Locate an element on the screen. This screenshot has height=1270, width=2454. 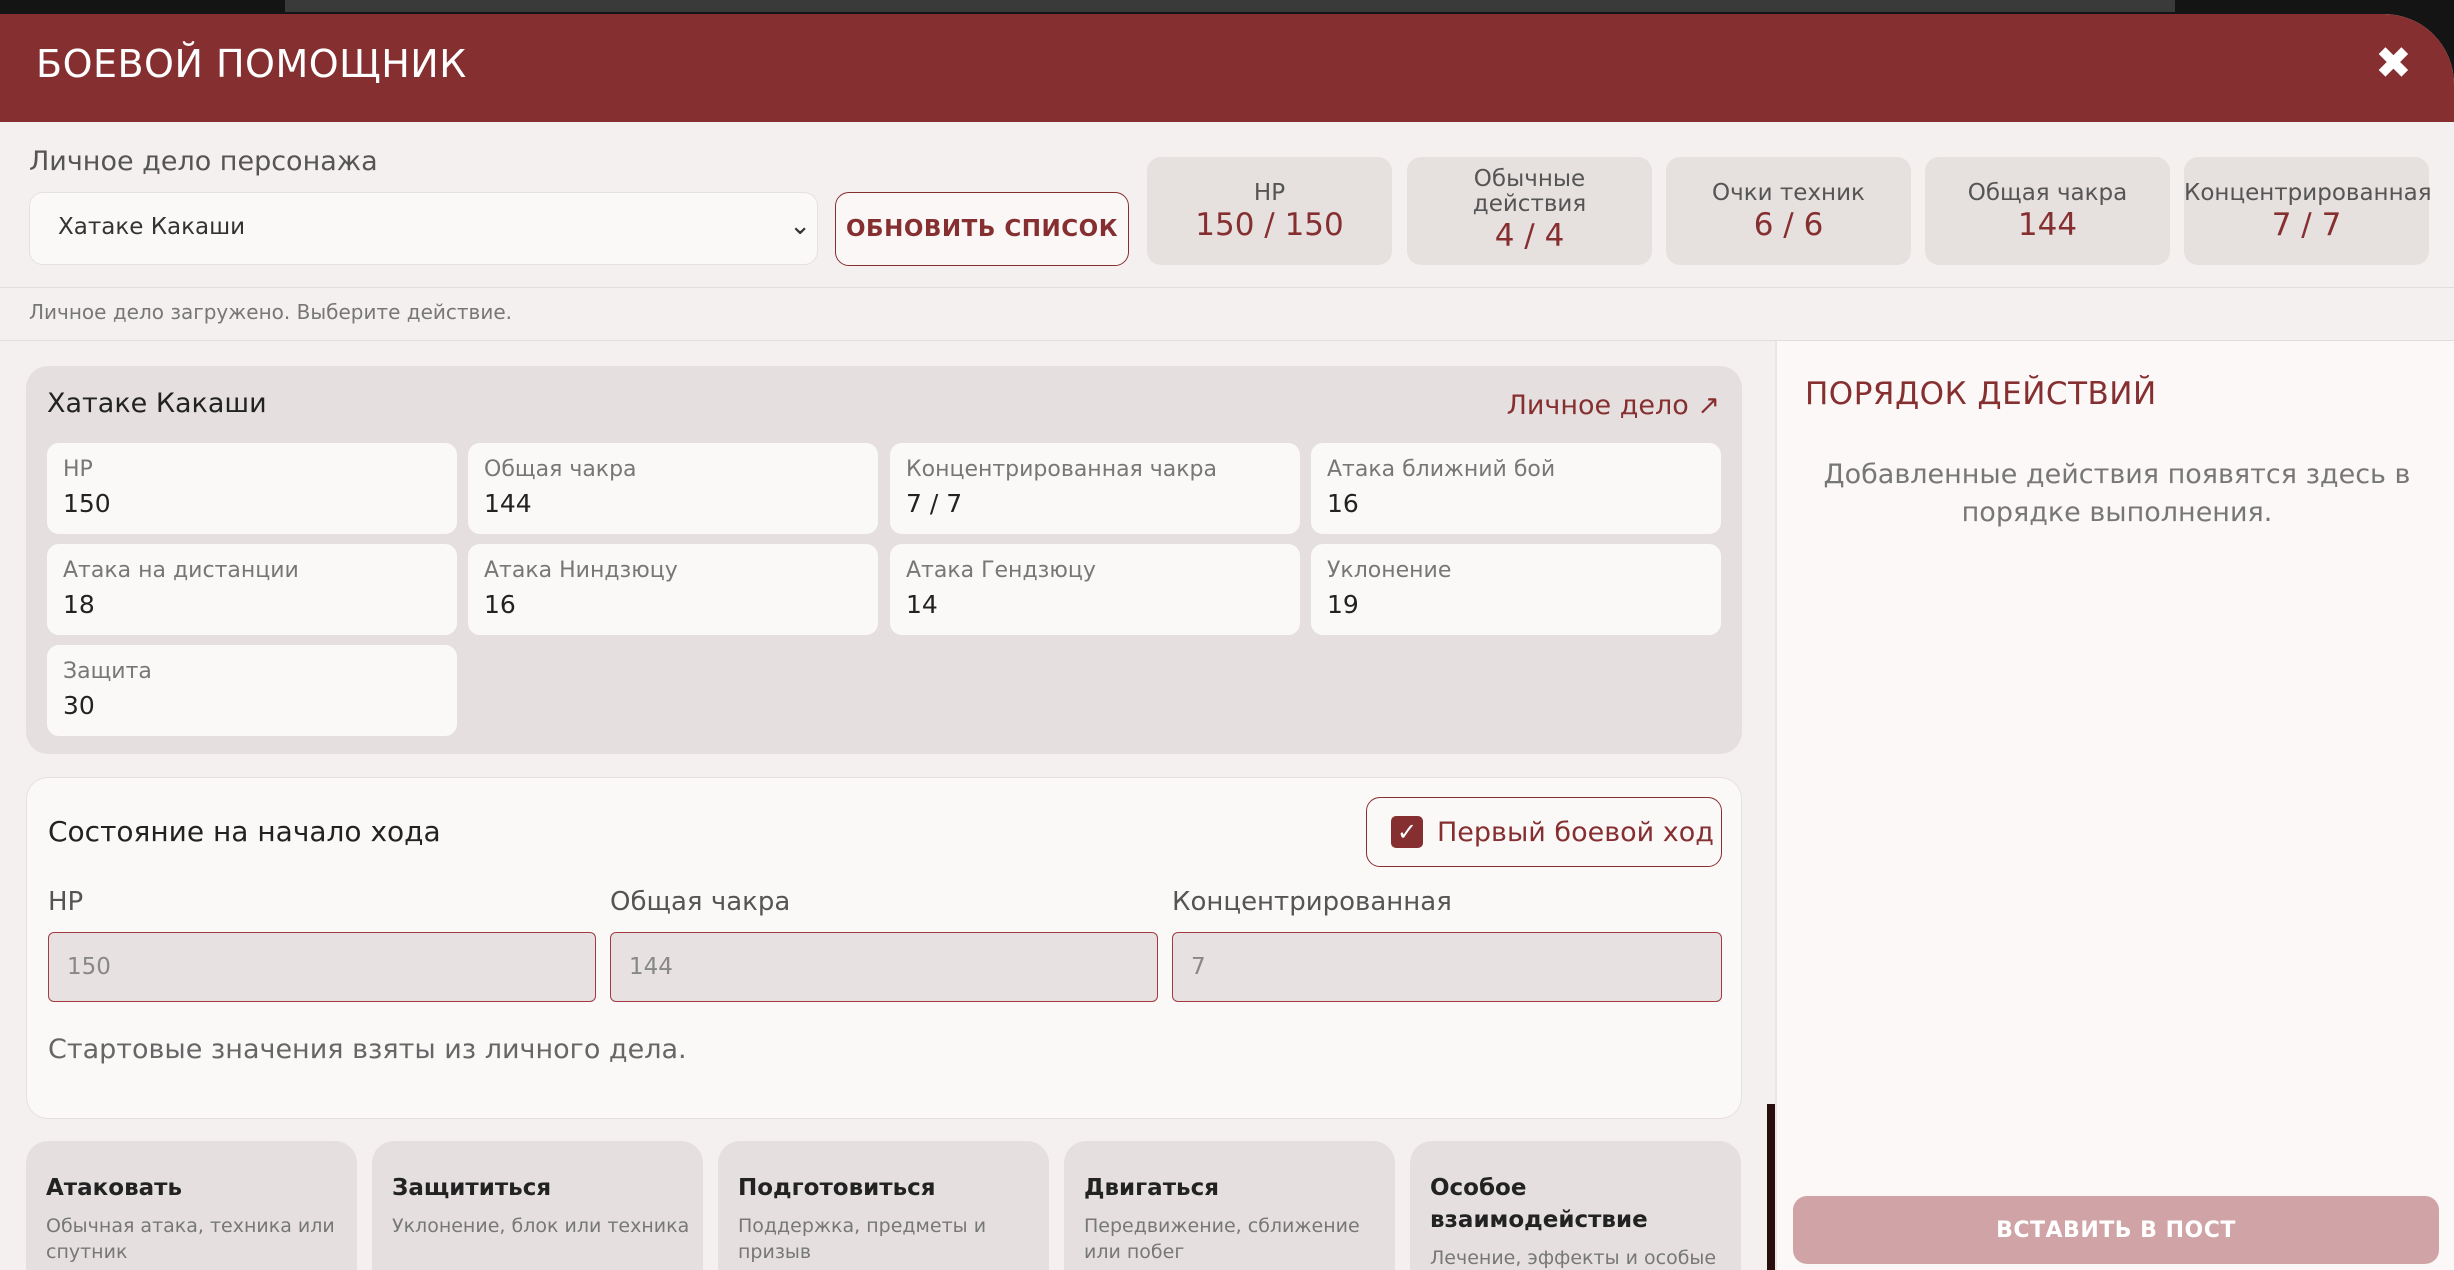
action-desc: Обычная атака, техника или спутник is located at coordinates (190, 1239).